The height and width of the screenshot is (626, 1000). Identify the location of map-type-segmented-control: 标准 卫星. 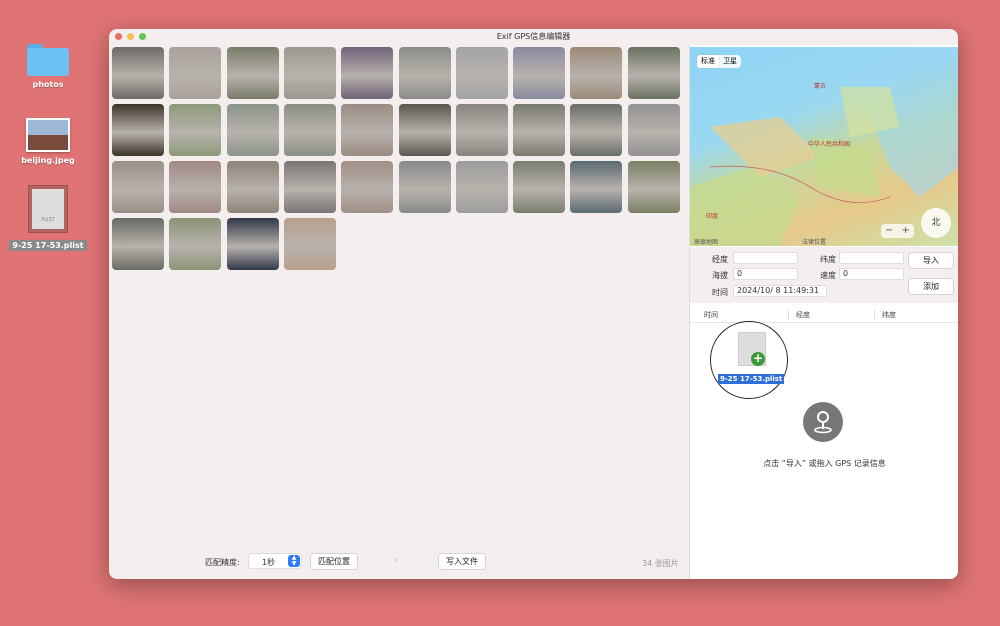
(719, 61).